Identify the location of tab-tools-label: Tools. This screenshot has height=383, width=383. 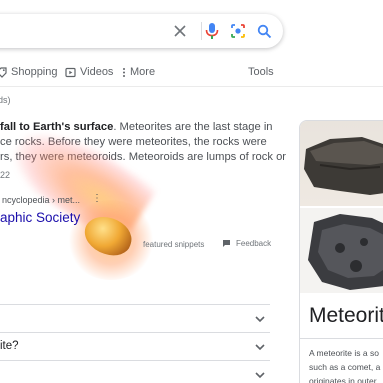
(261, 72).